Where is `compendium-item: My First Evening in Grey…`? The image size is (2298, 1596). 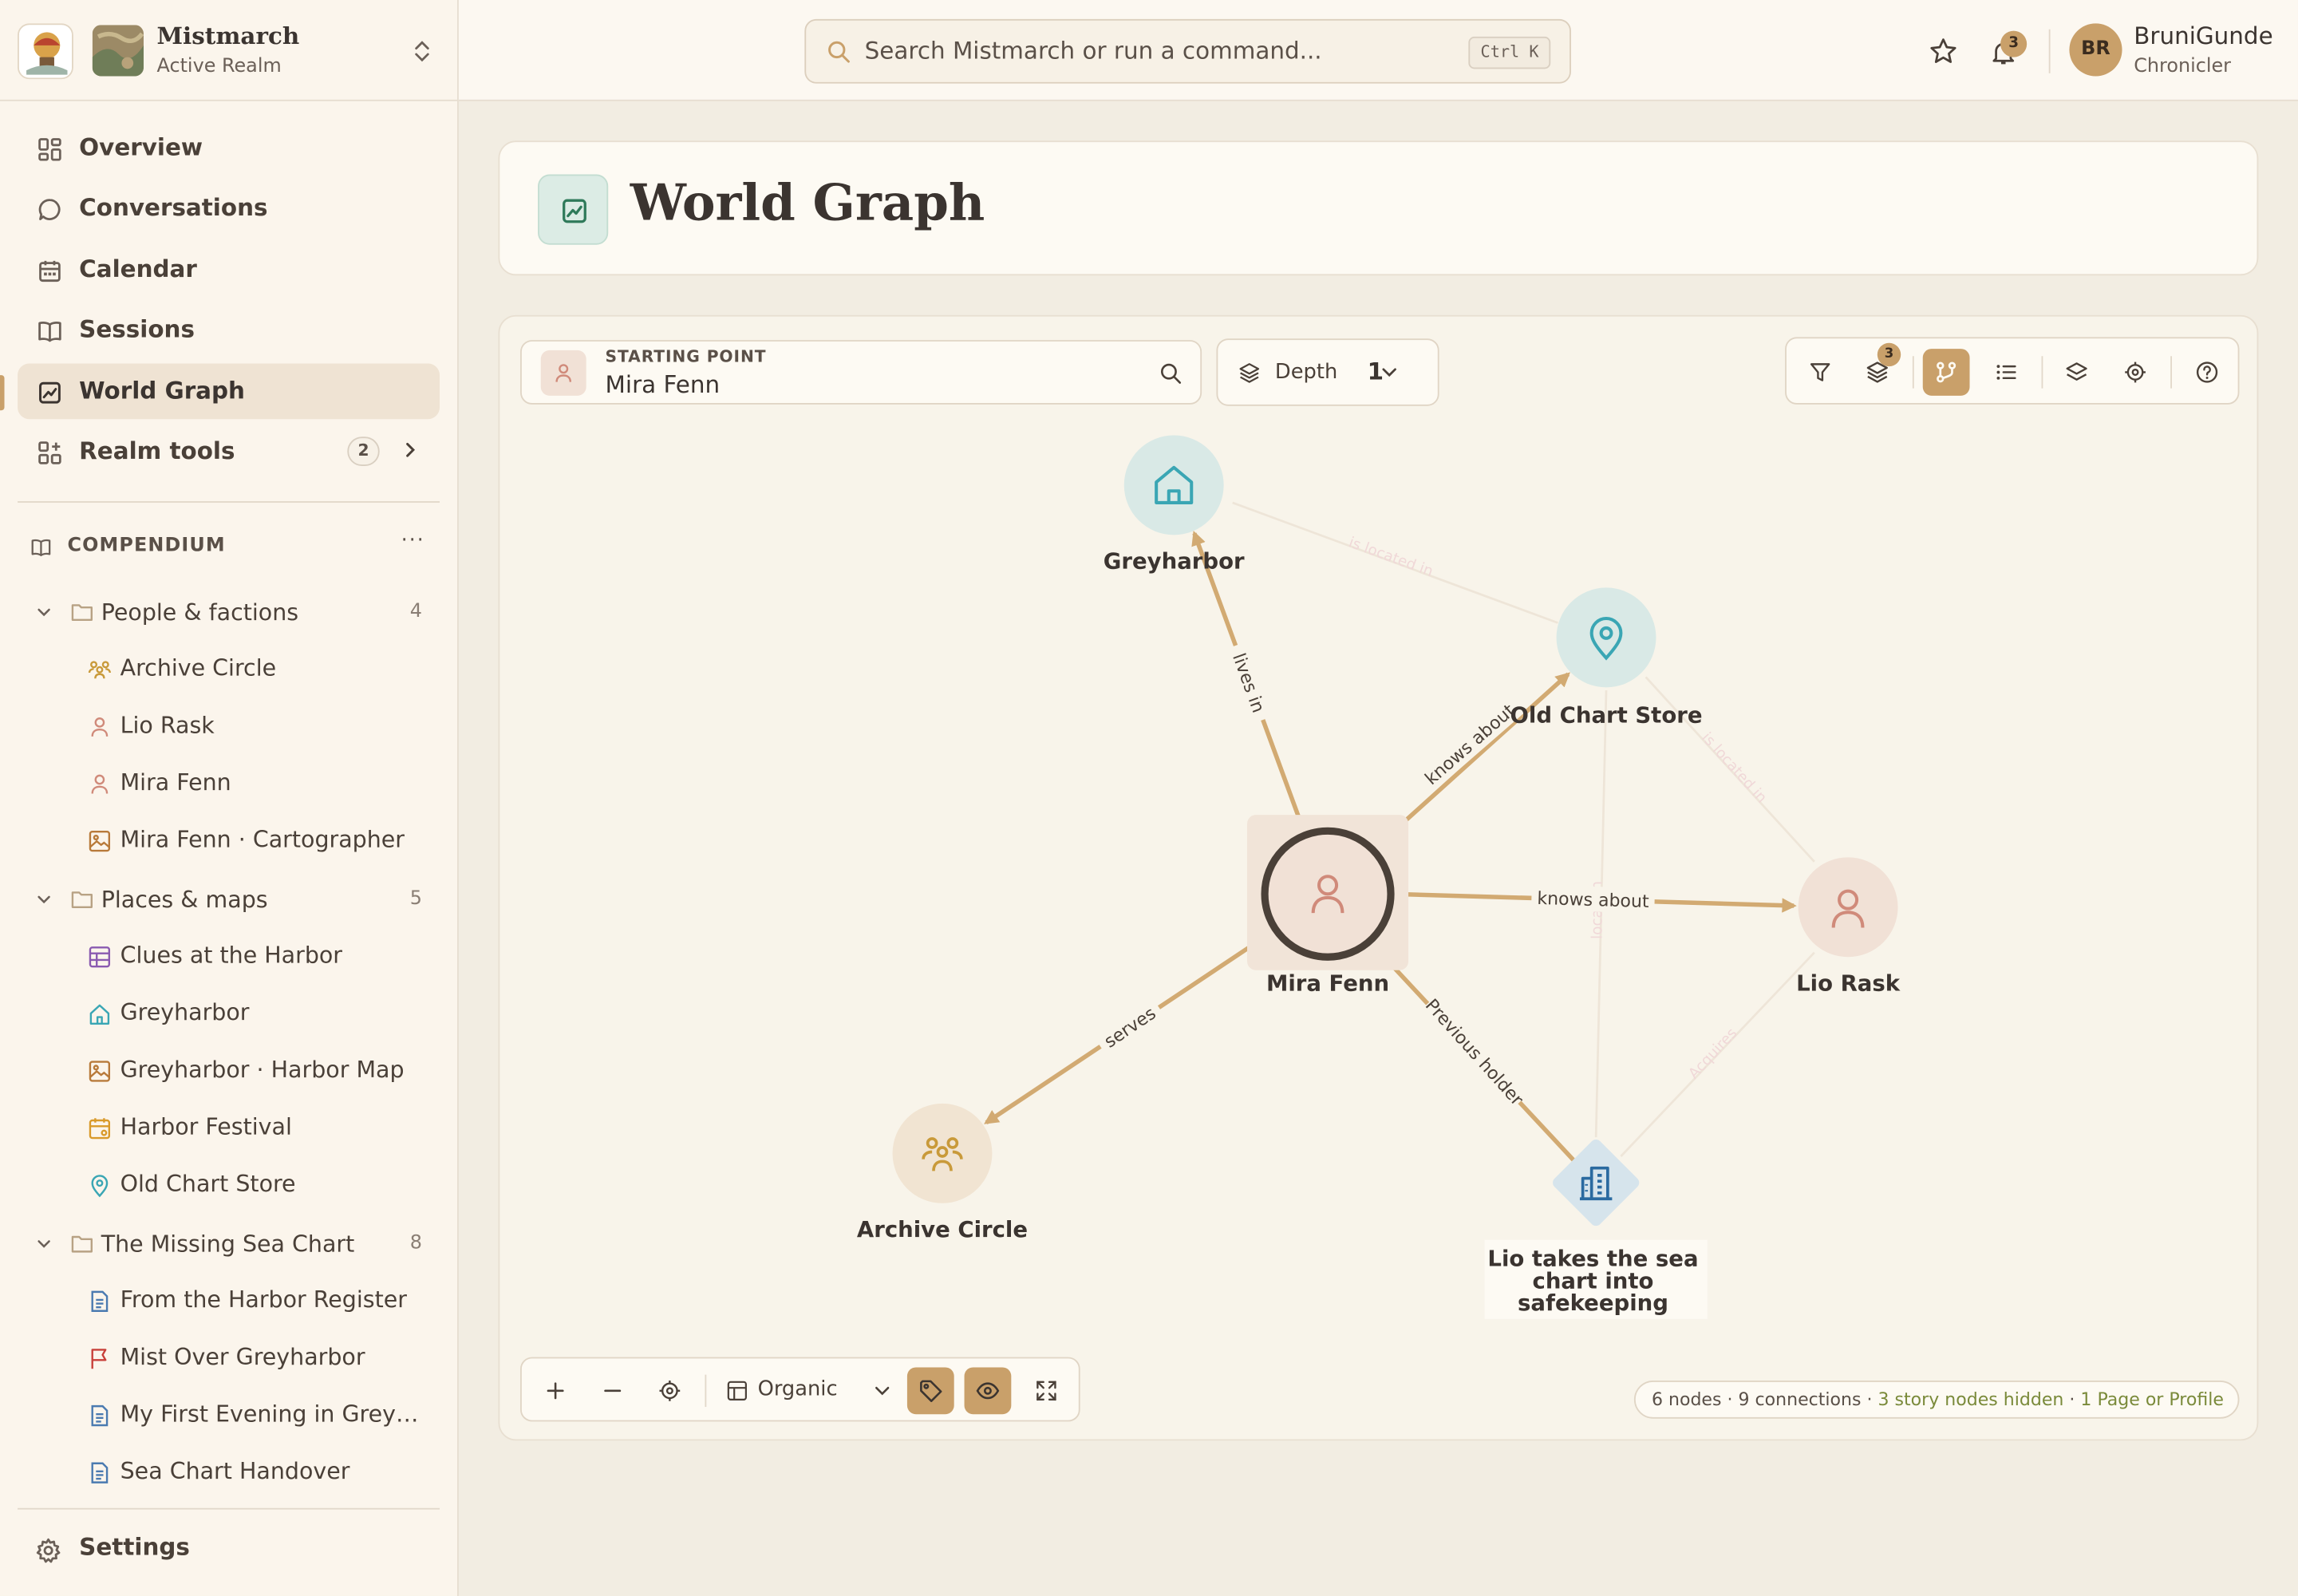
compendium-item: My First Evening in Grey… is located at coordinates (264, 1415).